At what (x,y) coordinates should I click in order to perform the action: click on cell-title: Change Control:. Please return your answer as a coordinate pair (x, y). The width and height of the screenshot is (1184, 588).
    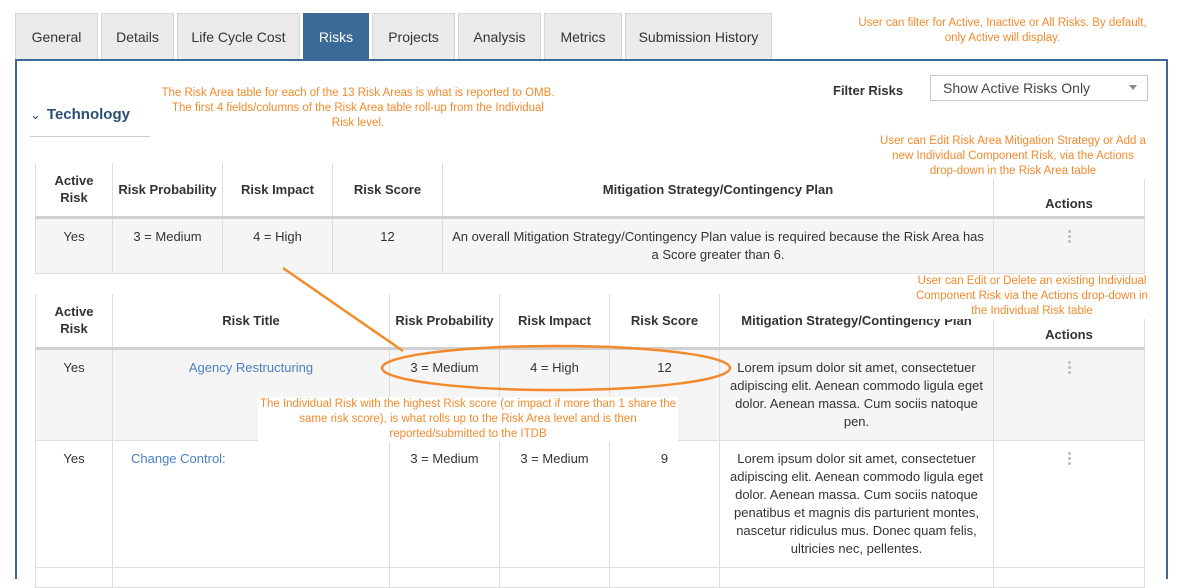
    Looking at the image, I should click on (251, 503).